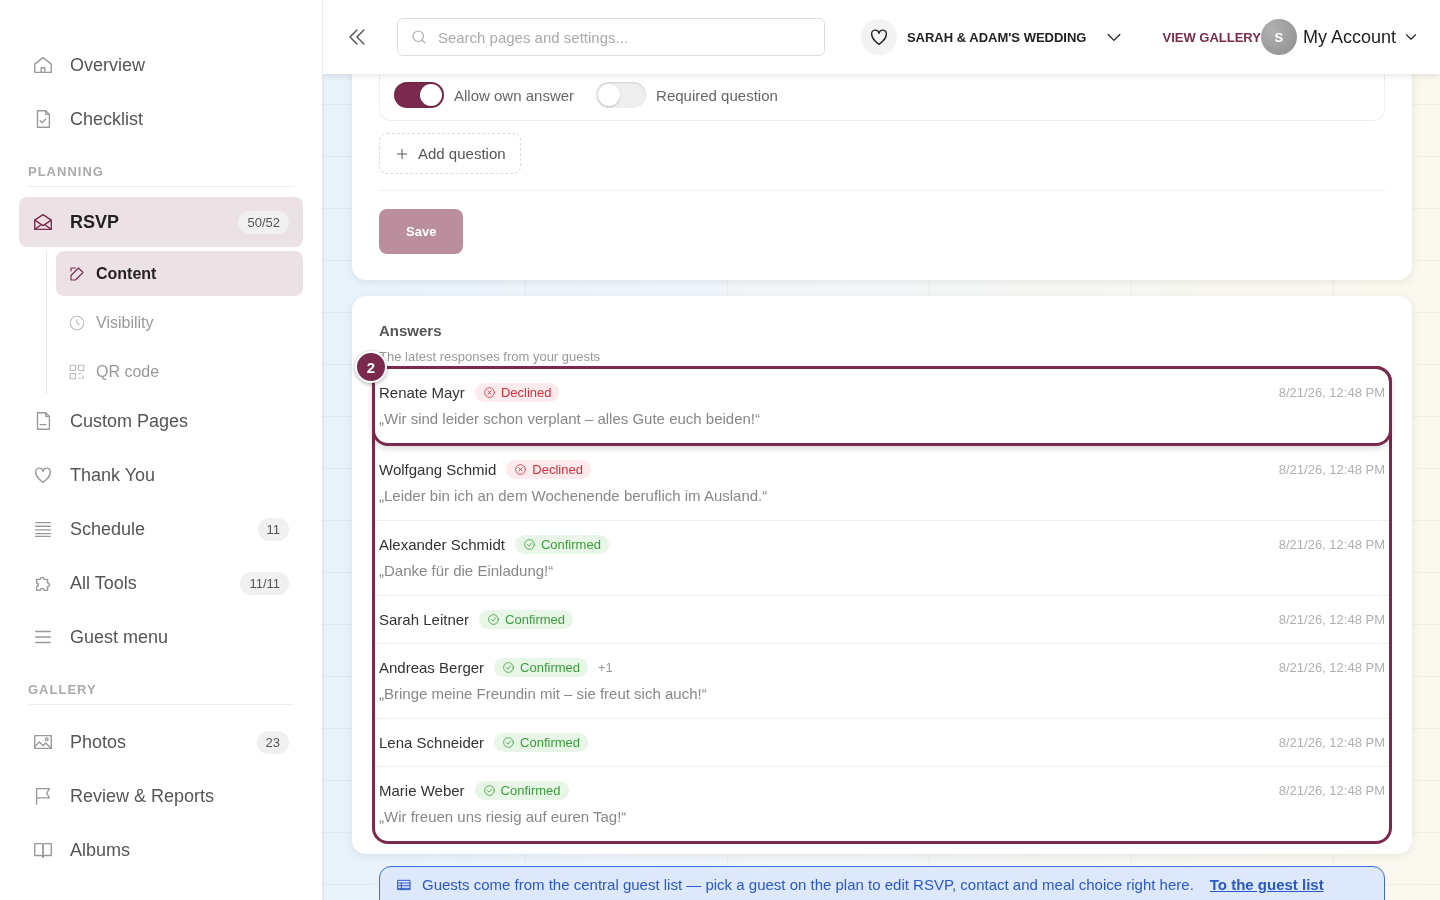  I want to click on sidebar-subitem: Content, so click(179, 273).